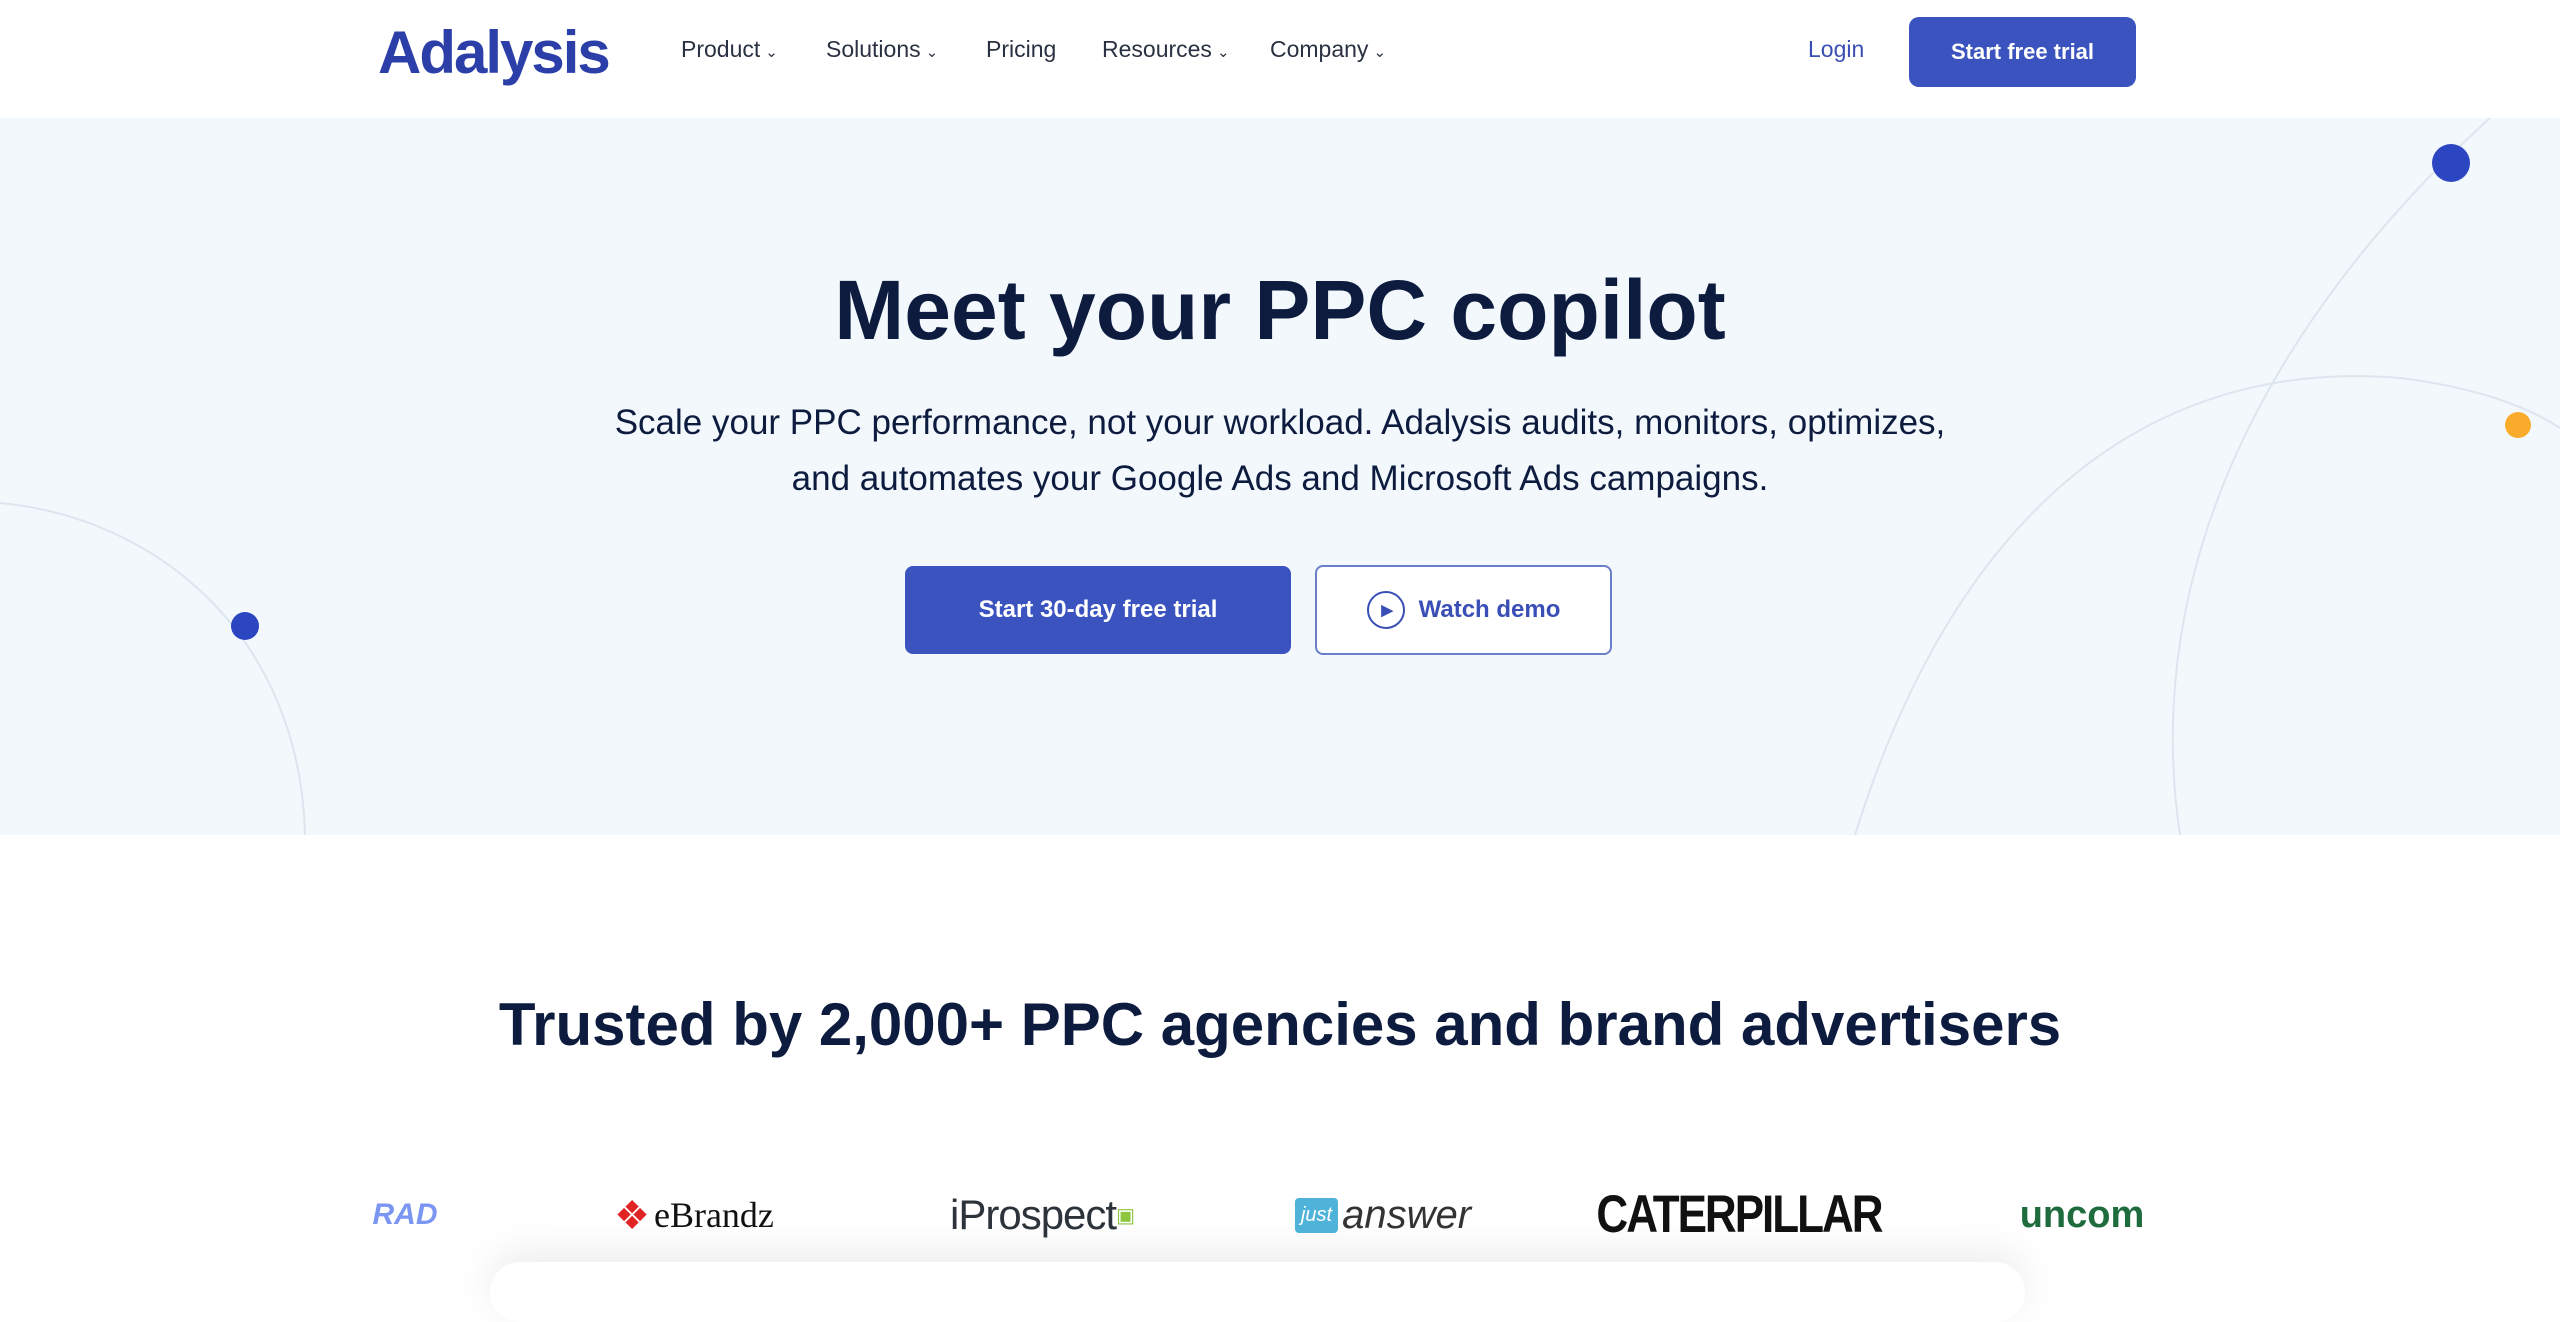 The height and width of the screenshot is (1322, 2560). I want to click on logo-ebrandz: ❖ eBrandz, so click(694, 1215).